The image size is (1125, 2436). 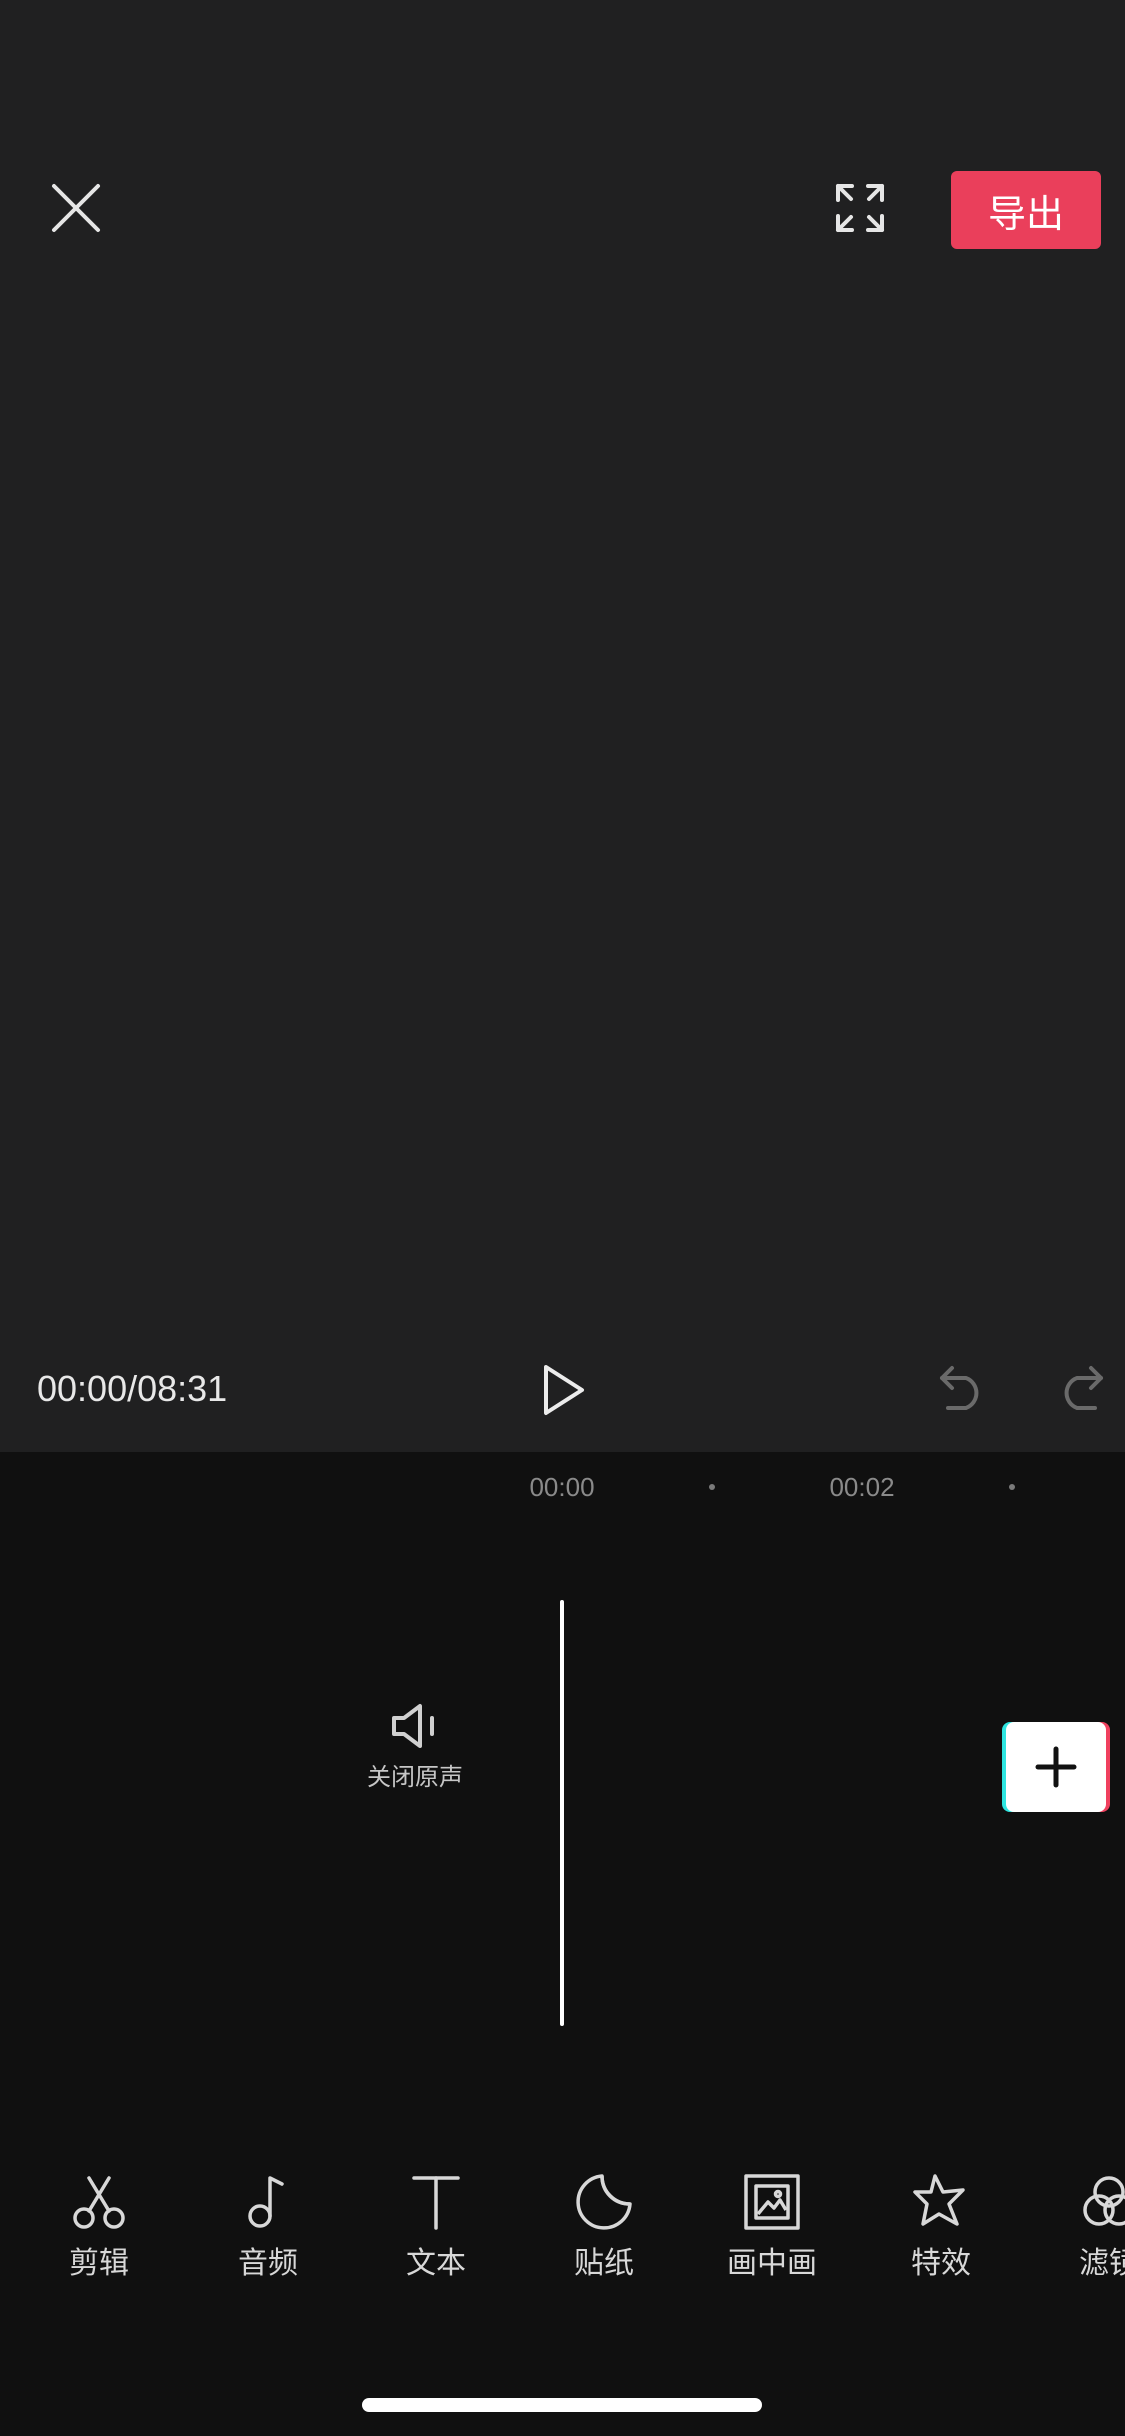 What do you see at coordinates (1083, 1388) in the screenshot?
I see `redo-icon` at bounding box center [1083, 1388].